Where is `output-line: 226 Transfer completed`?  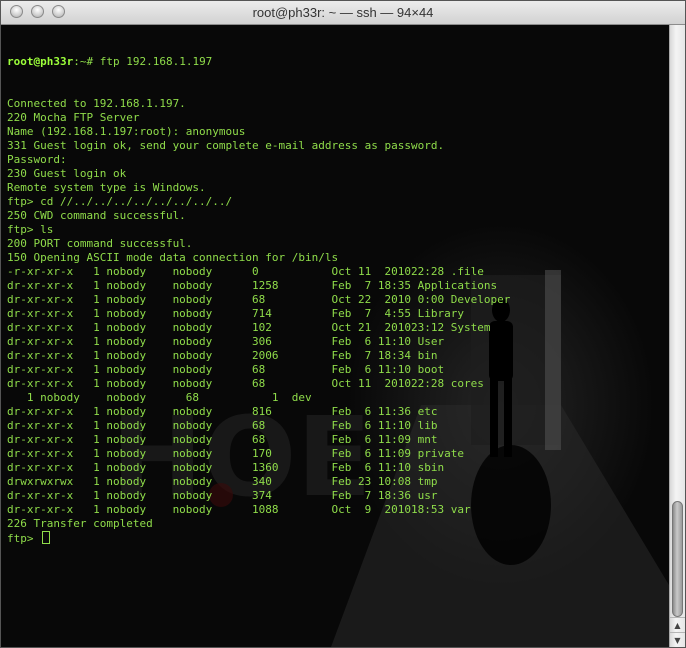 output-line: 226 Transfer completed is located at coordinates (80, 523).